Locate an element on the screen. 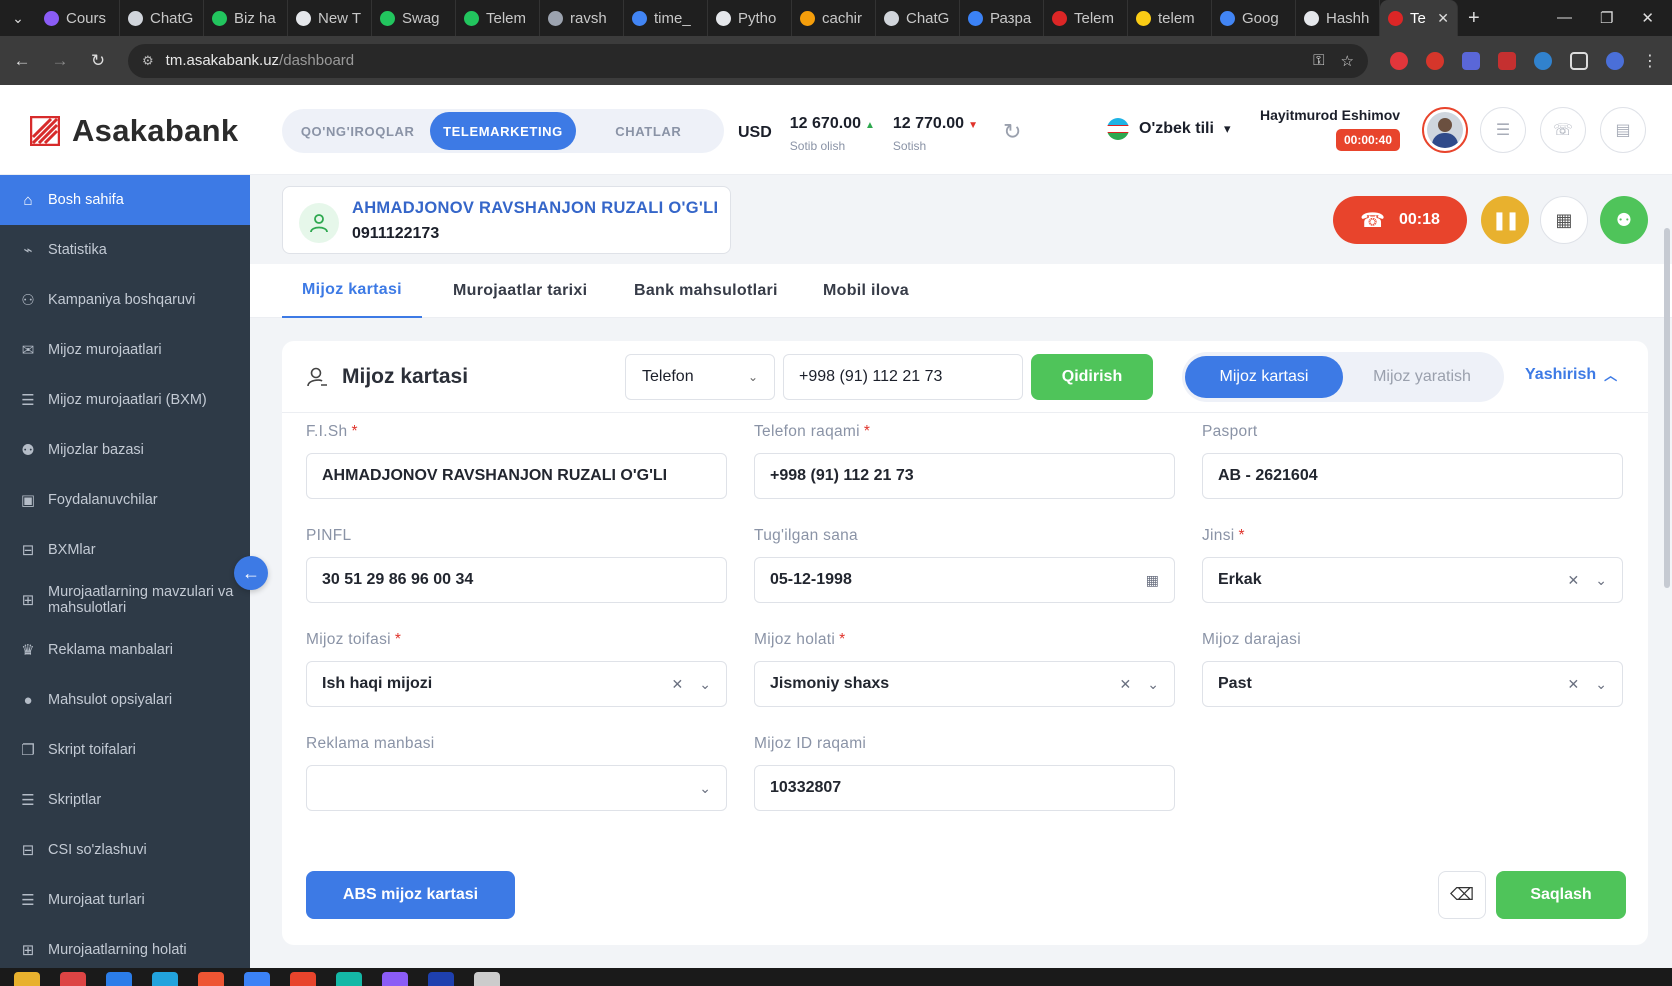  browser-tab: Cours is located at coordinates (78, 18).